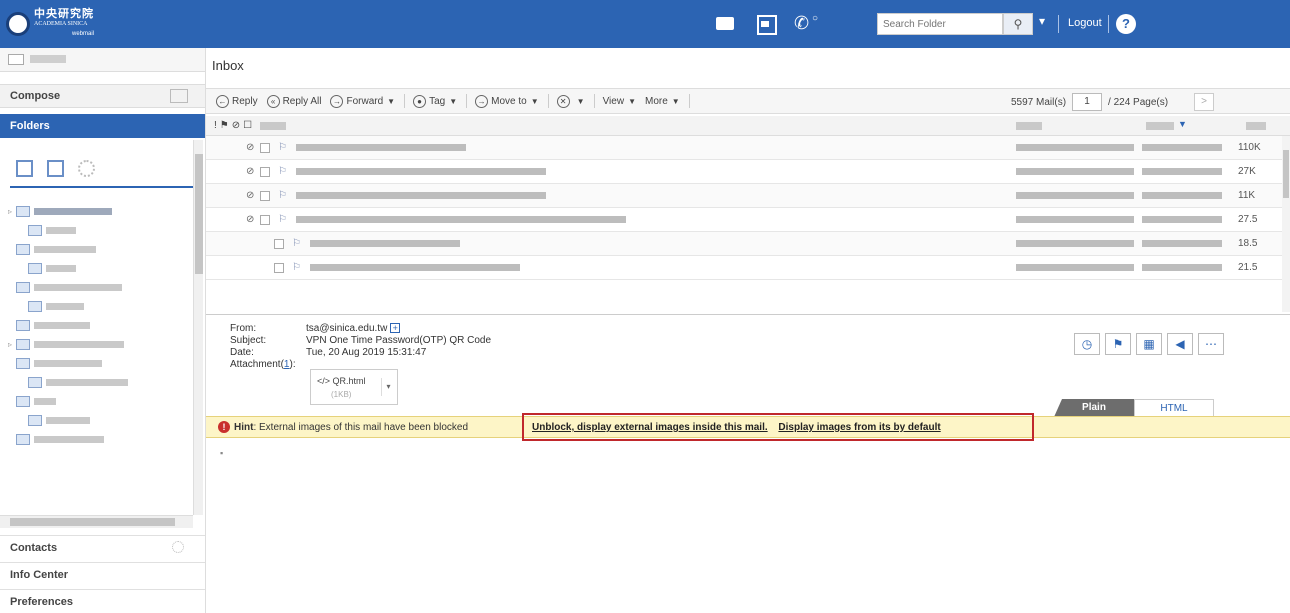 The image size is (1290, 613). I want to click on more-button: More ▼, so click(662, 101).